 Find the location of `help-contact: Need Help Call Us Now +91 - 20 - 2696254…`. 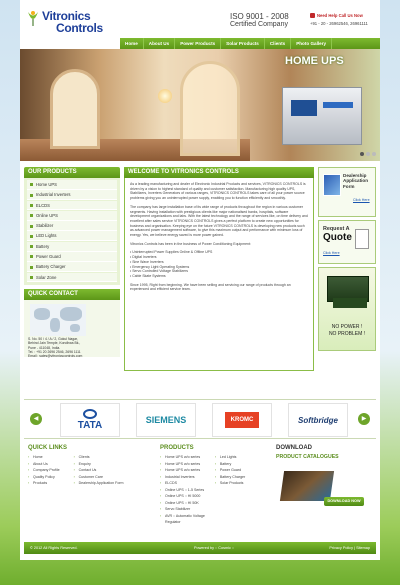

help-contact: Need Help Call Us Now +91 - 20 - 2696254… is located at coordinates (345, 19).